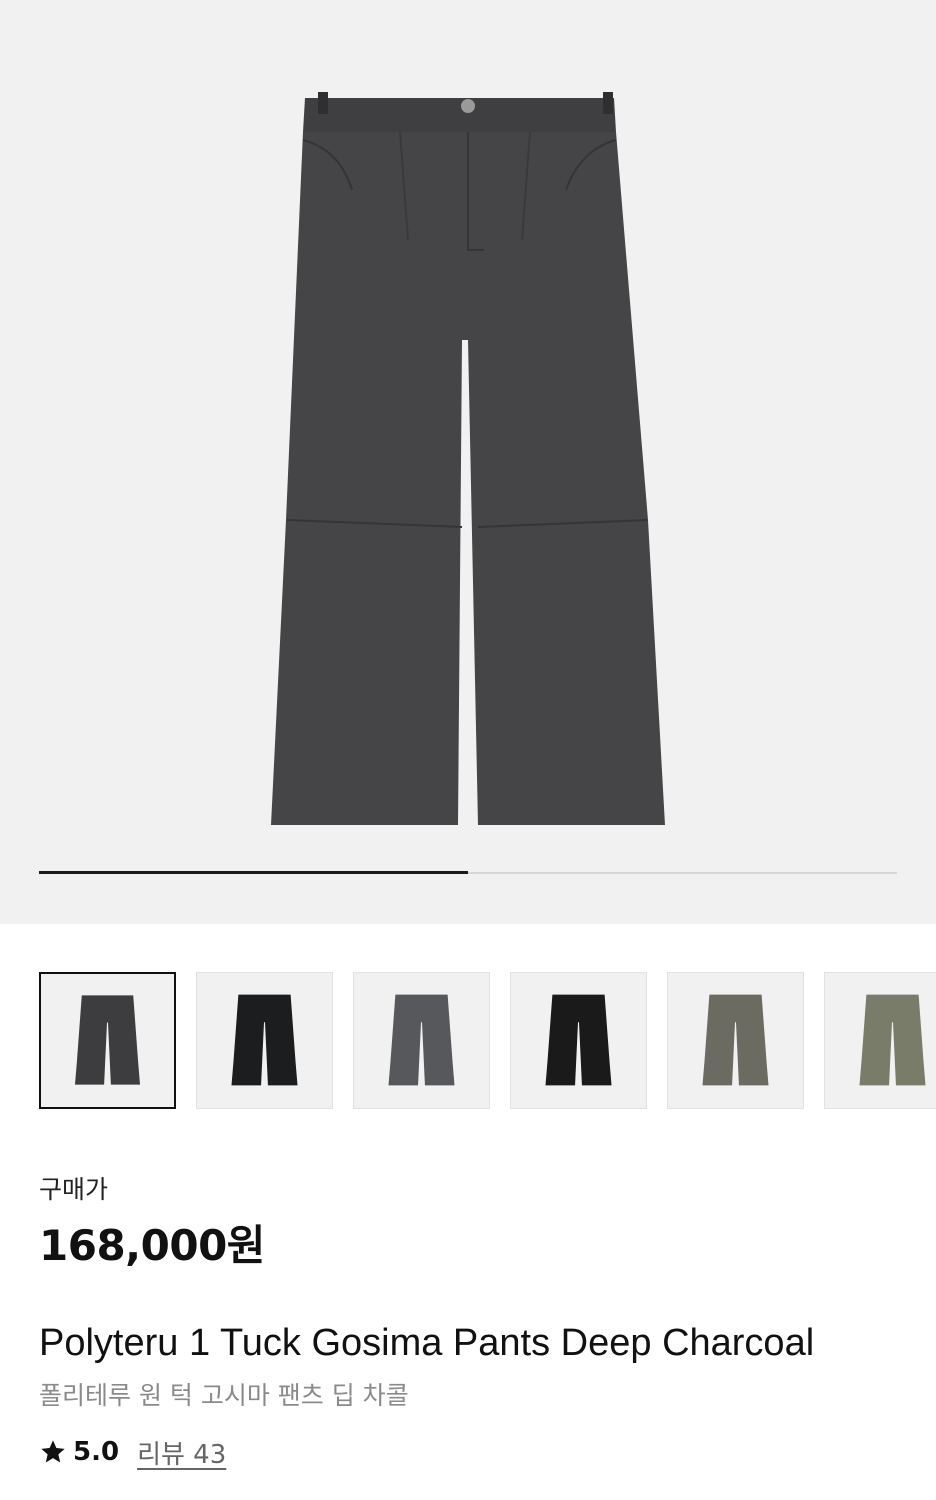  Describe the element at coordinates (96, 1452) in the screenshot. I see `rating-value: 5.0` at that location.